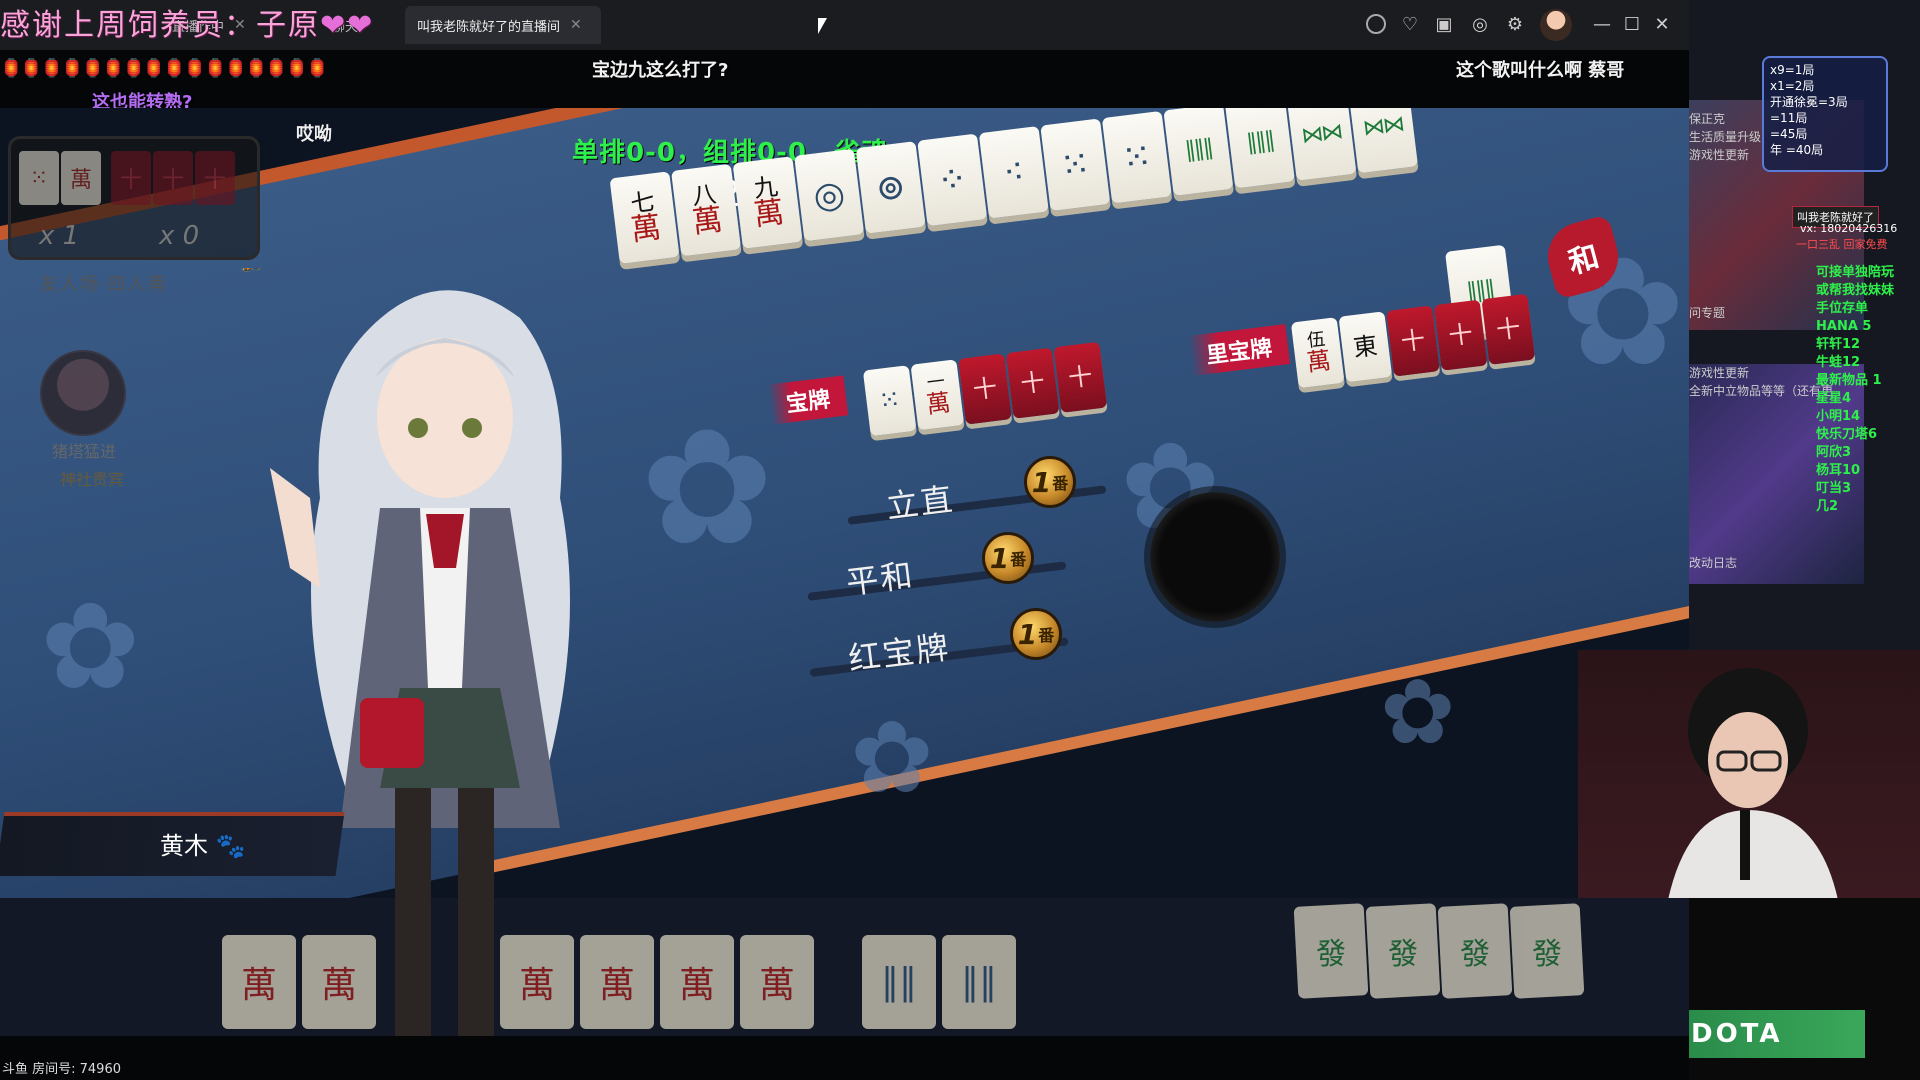  What do you see at coordinates (1444, 24) in the screenshot?
I see `calendar-icon: ▣` at bounding box center [1444, 24].